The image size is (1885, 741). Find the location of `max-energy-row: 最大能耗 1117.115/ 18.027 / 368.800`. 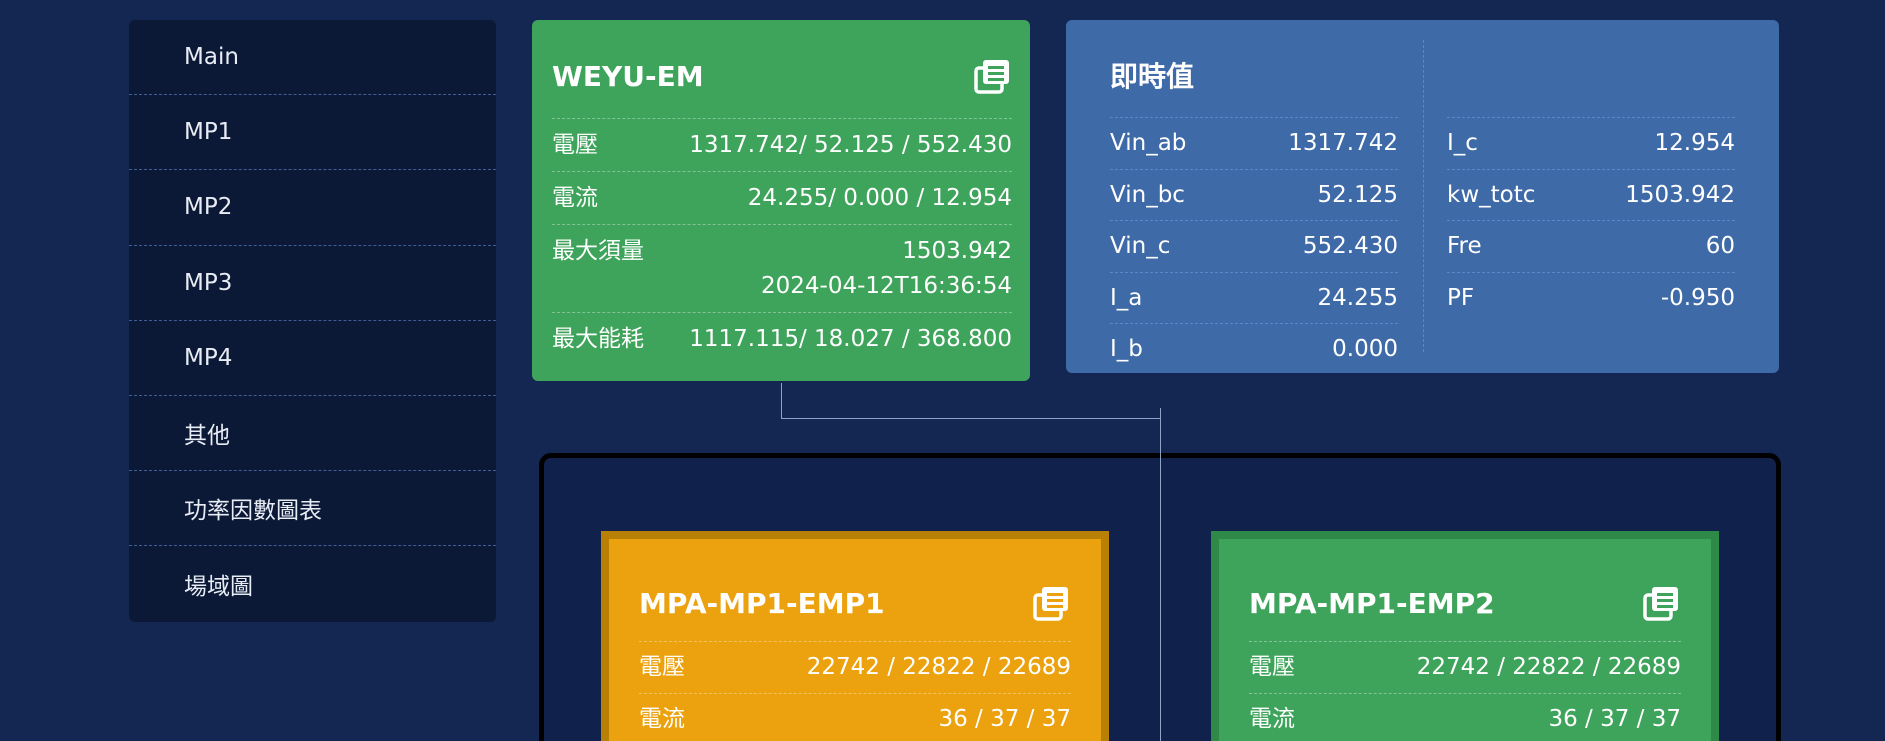

max-energy-row: 最大能耗 1117.115/ 18.027 / 368.800 is located at coordinates (782, 338).